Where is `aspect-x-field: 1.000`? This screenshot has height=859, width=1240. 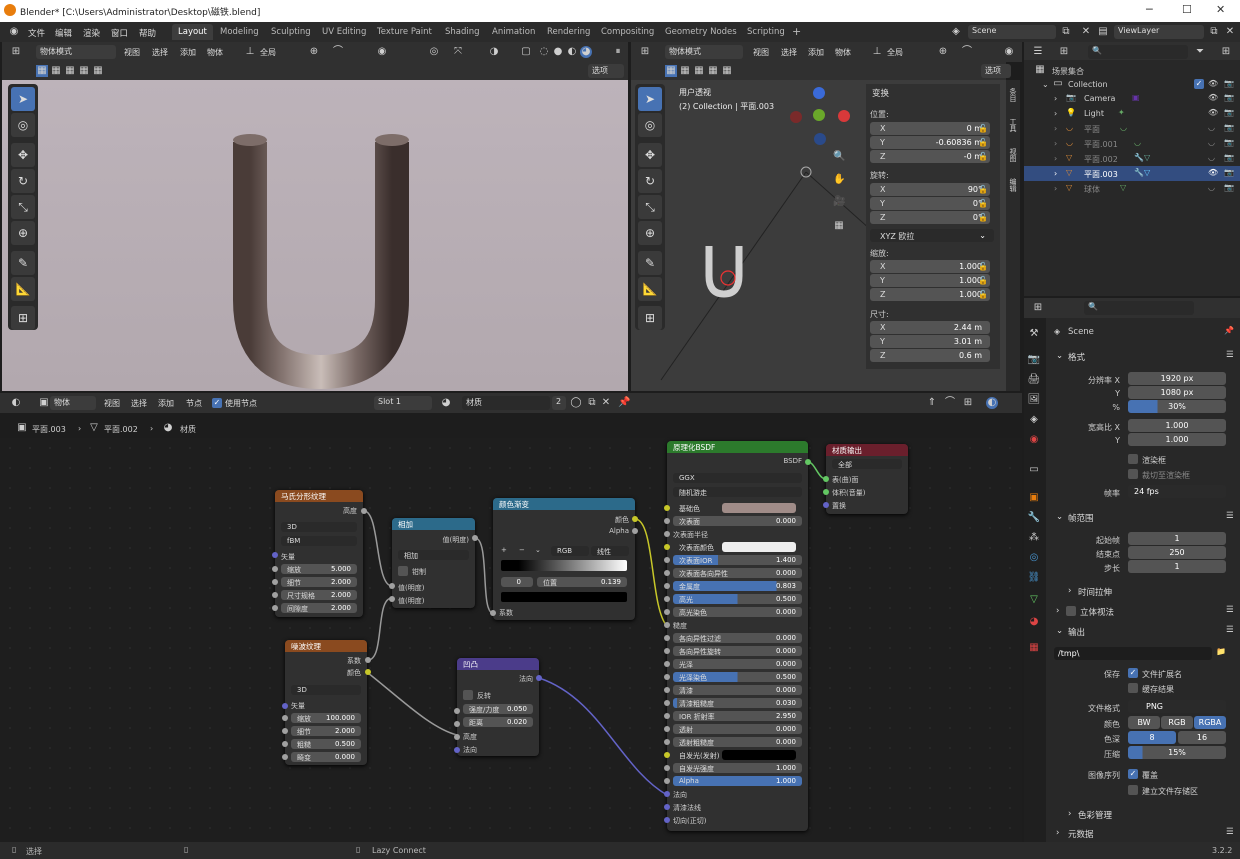
aspect-x-field: 1.000 is located at coordinates (1177, 425).